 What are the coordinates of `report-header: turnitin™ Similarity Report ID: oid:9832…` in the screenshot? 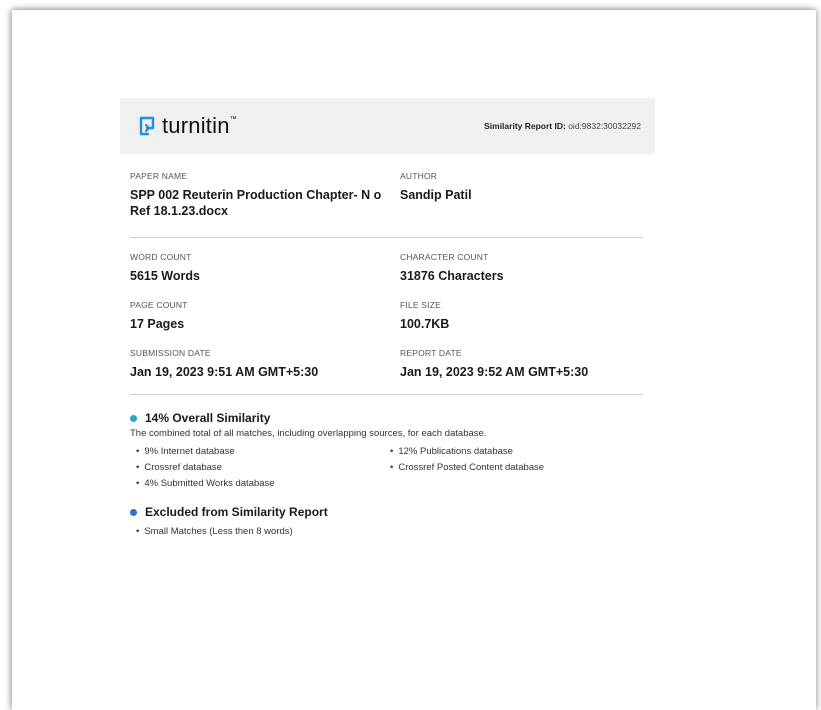 It's located at (387, 126).